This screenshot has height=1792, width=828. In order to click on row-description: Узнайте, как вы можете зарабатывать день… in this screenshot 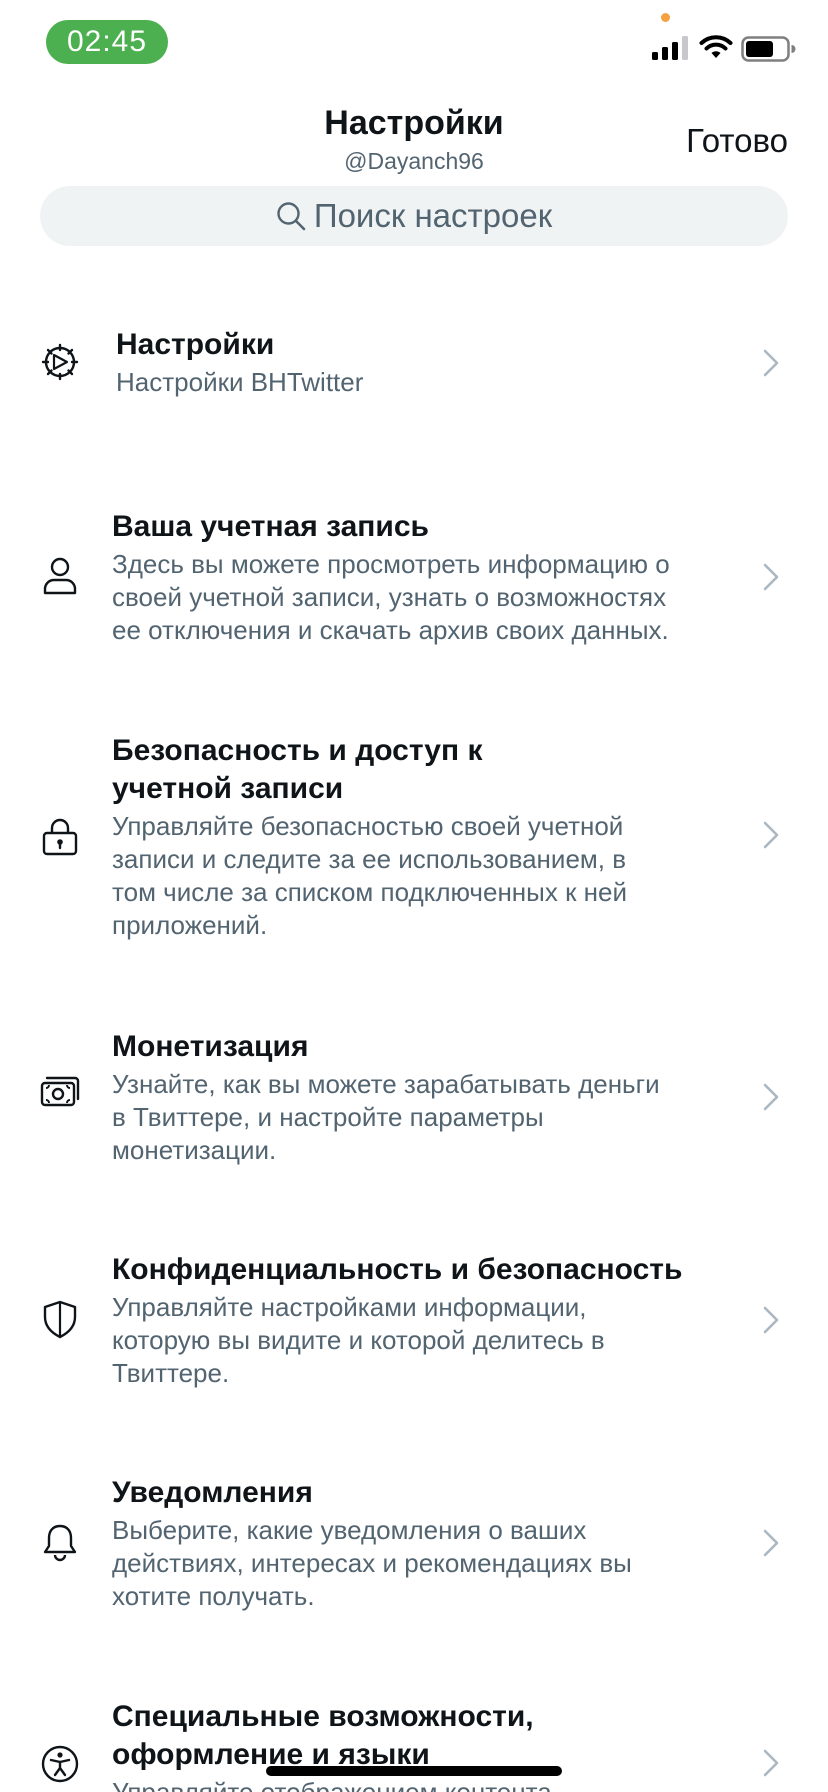, I will do `click(422, 1117)`.